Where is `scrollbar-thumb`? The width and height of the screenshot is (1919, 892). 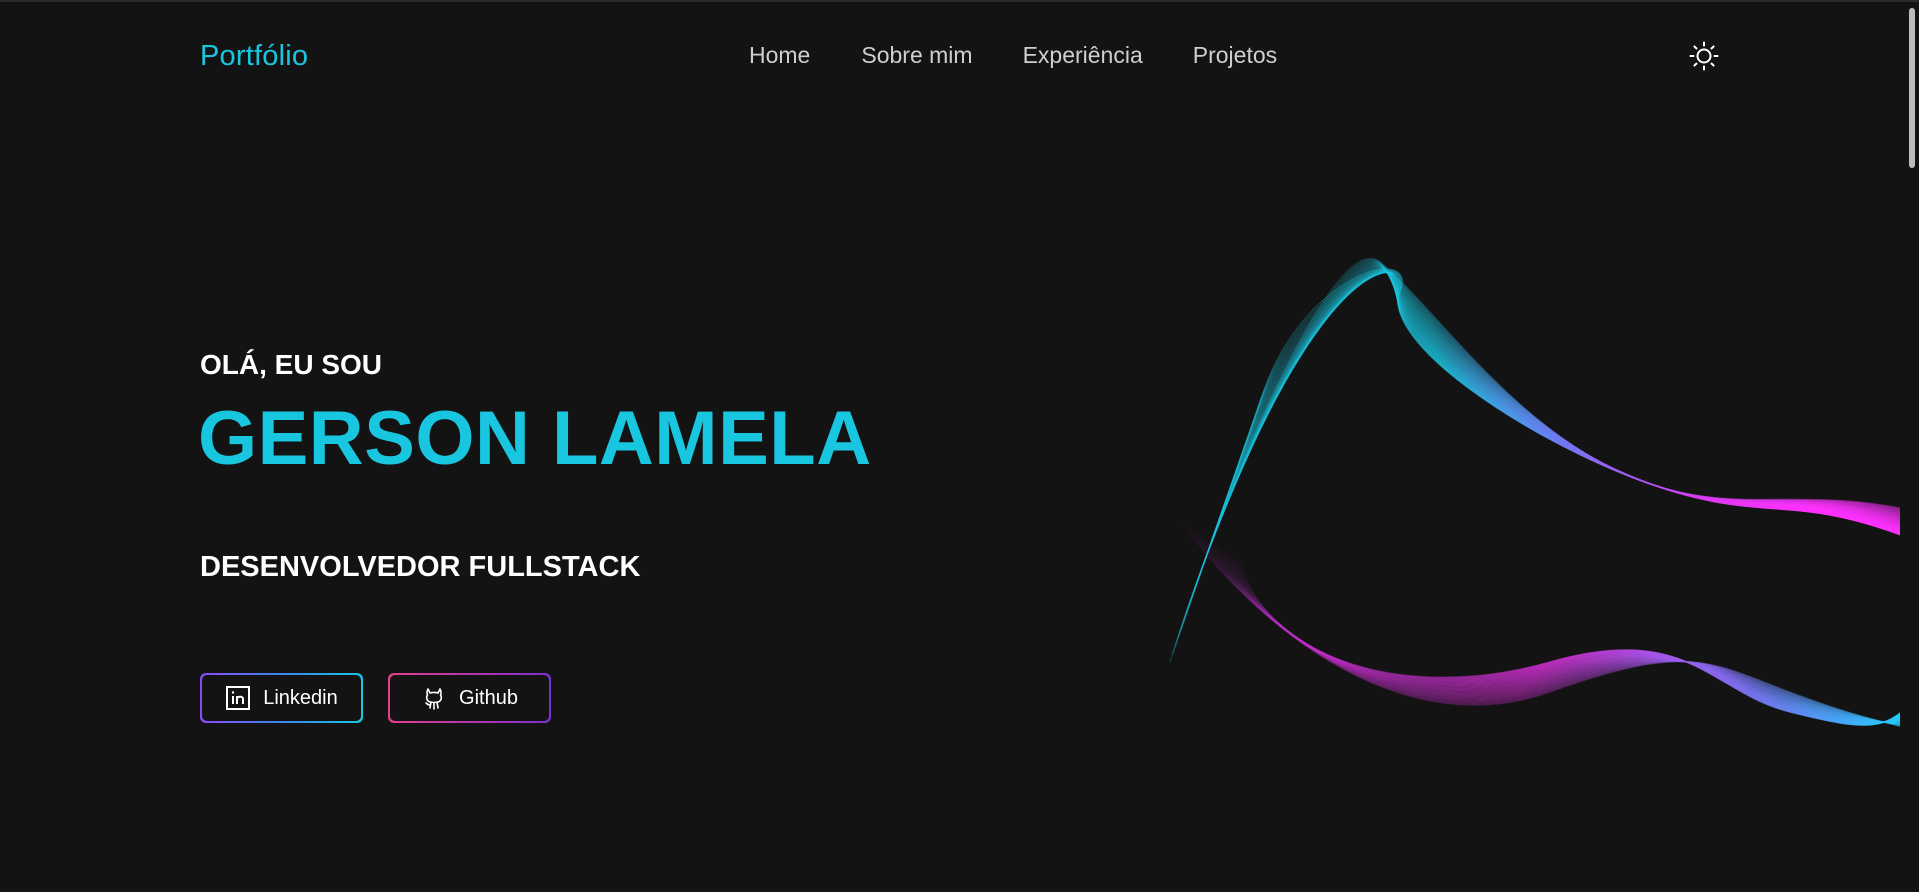
scrollbar-thumb is located at coordinates (1912, 88).